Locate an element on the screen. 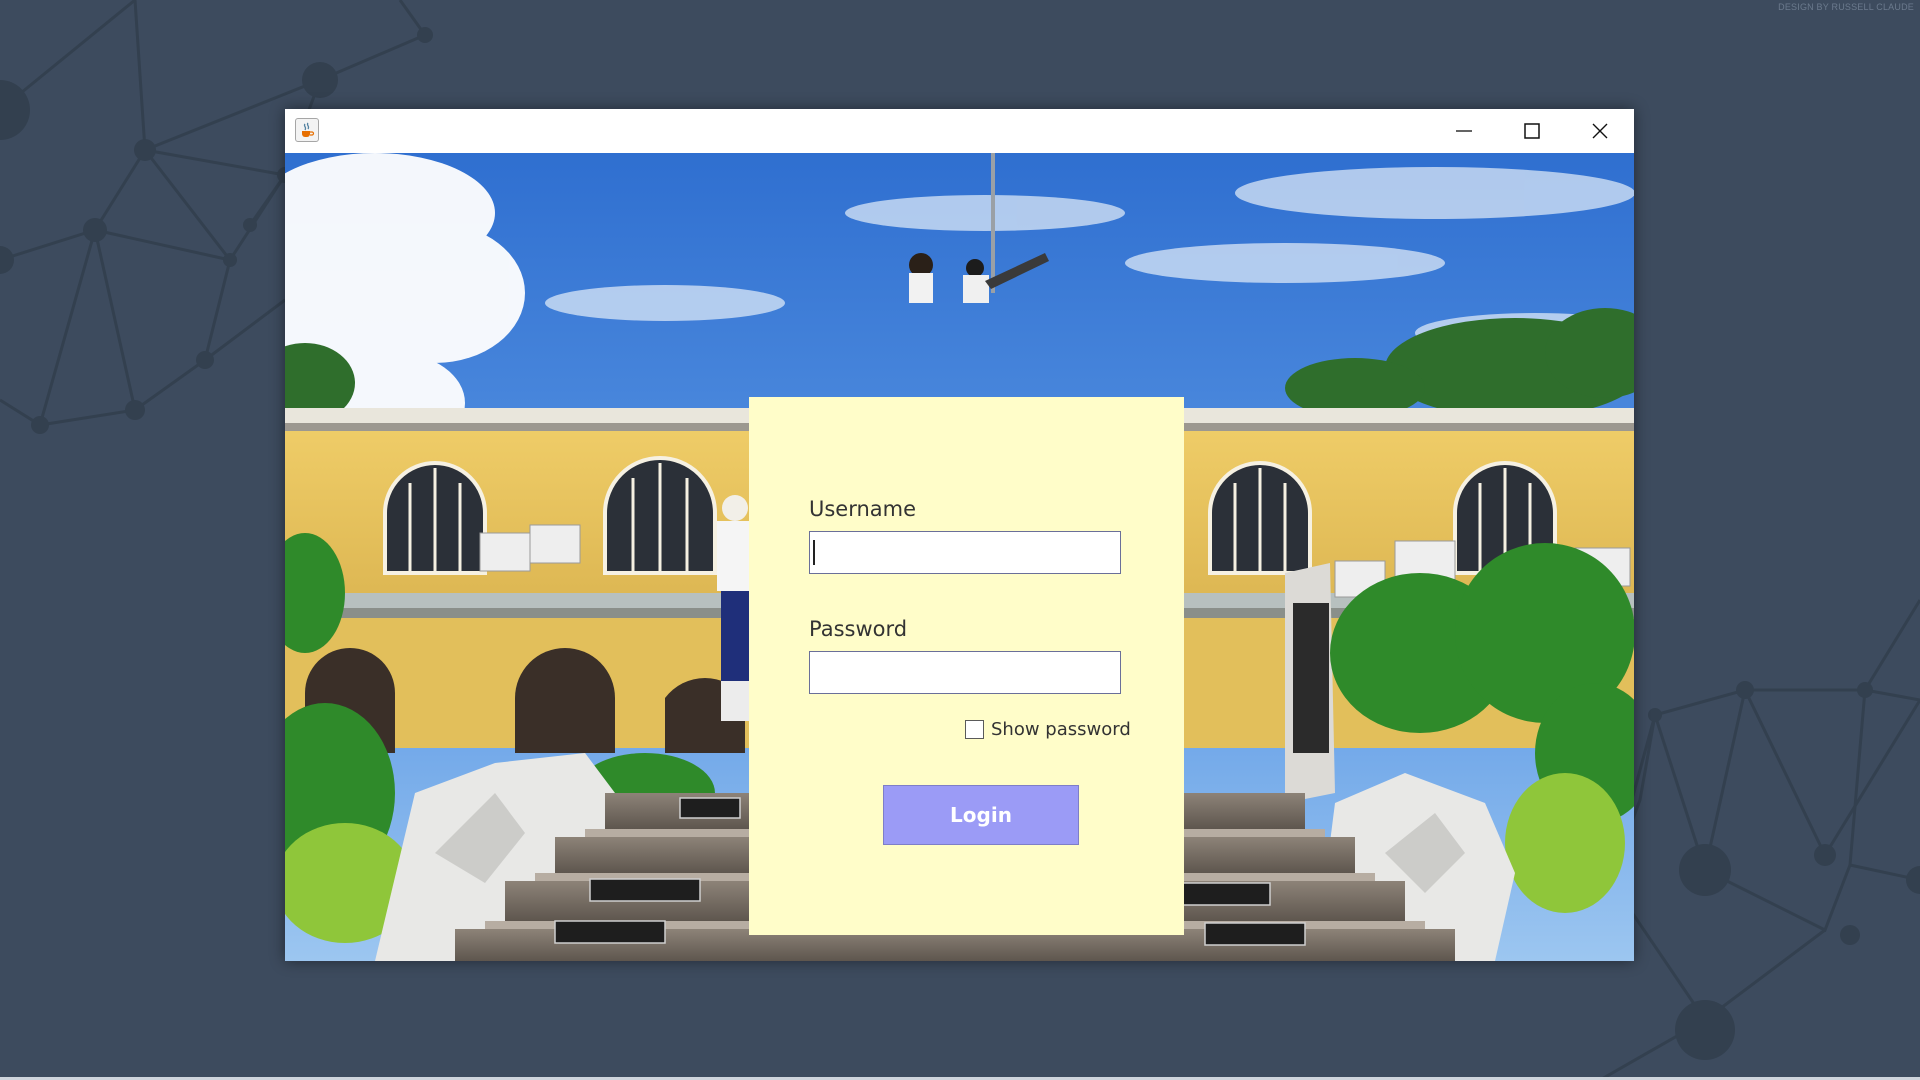 The height and width of the screenshot is (1080, 1920). close-button is located at coordinates (1600, 131).